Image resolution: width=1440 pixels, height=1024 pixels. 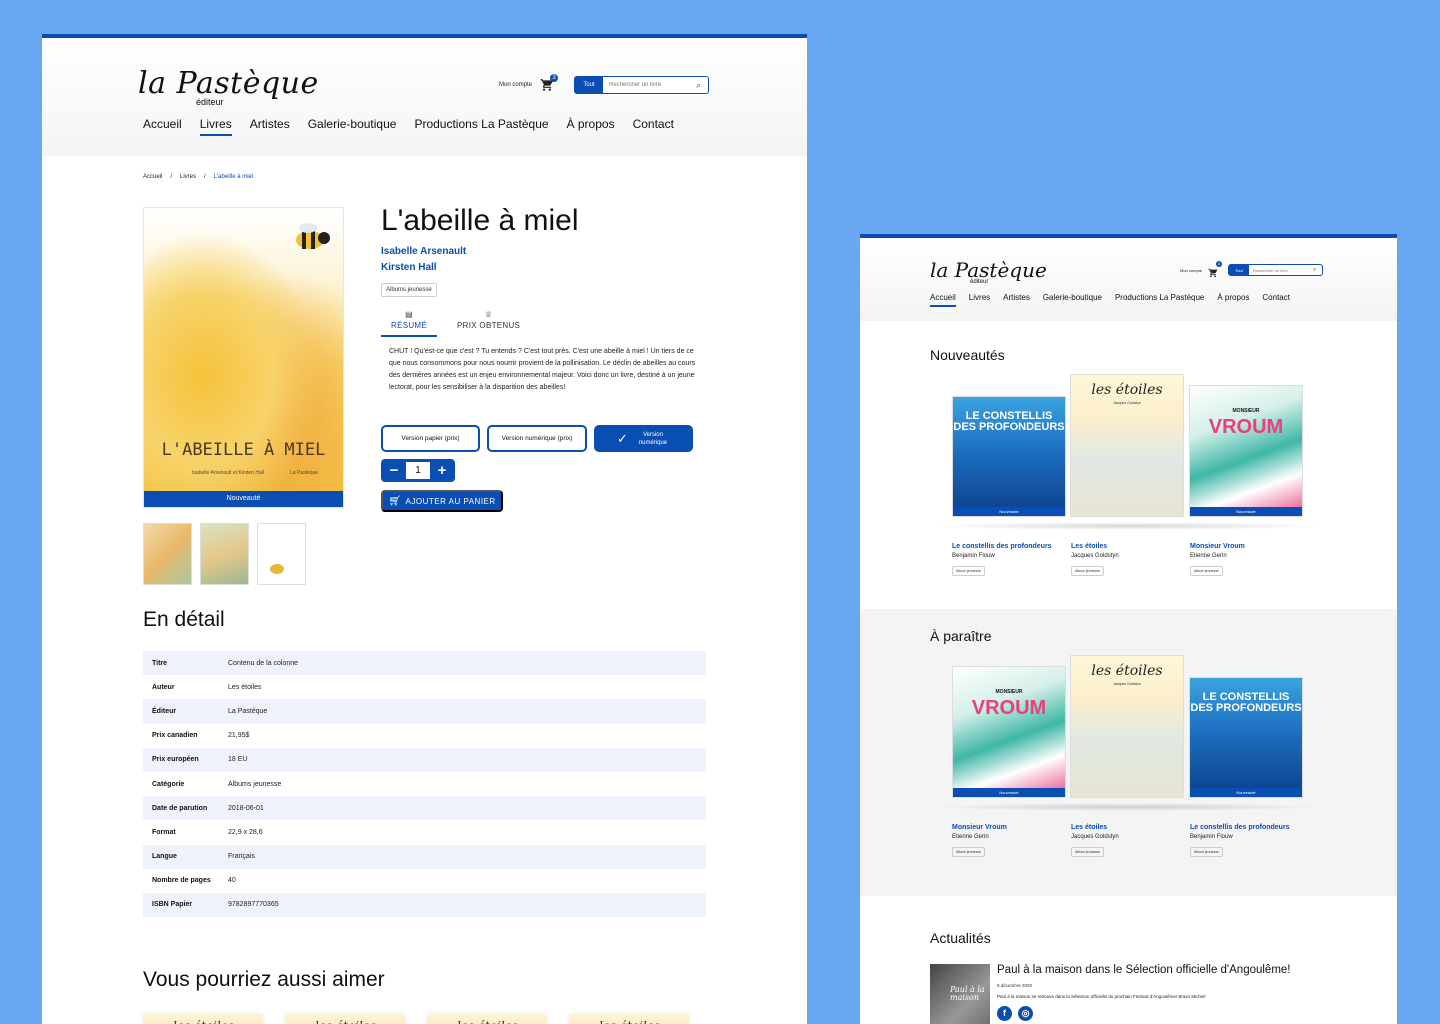 What do you see at coordinates (168, 784) in the screenshot?
I see `row-label: Catégorie` at bounding box center [168, 784].